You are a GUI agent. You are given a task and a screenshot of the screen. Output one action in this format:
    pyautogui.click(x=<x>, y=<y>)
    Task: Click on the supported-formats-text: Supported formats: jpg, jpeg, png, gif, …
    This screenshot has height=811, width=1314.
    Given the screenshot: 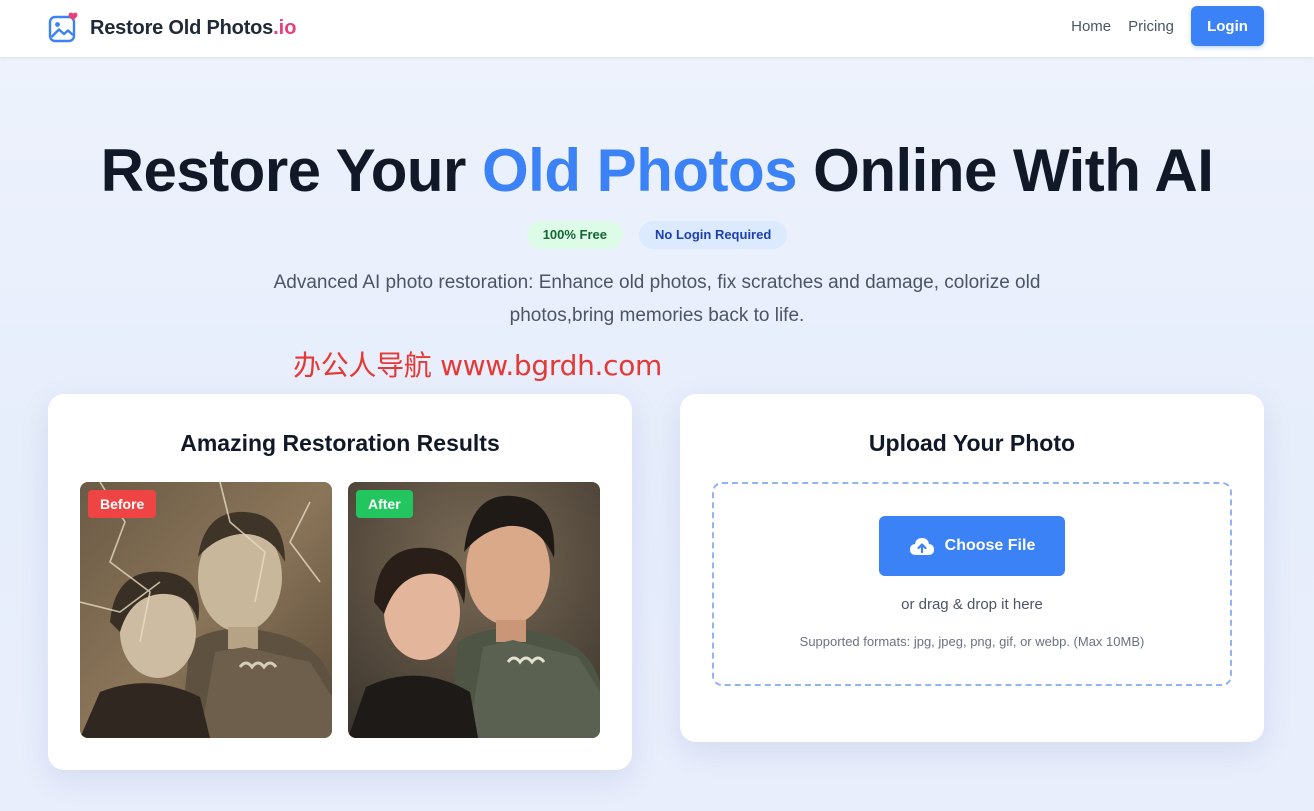 What is the action you would take?
    pyautogui.click(x=972, y=641)
    